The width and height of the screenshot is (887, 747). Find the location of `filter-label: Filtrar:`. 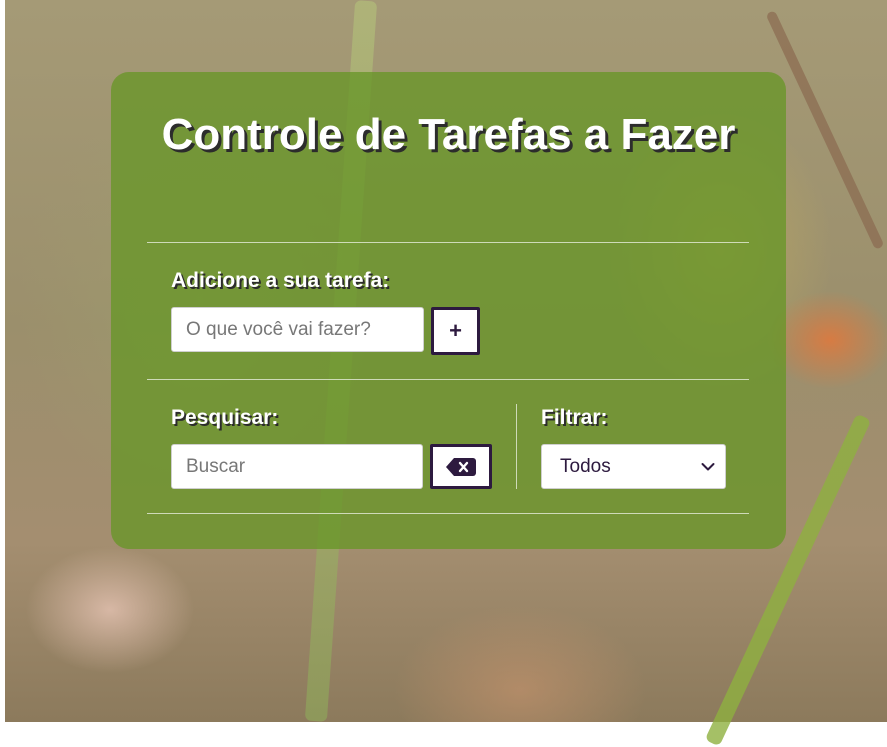

filter-label: Filtrar: is located at coordinates (574, 417).